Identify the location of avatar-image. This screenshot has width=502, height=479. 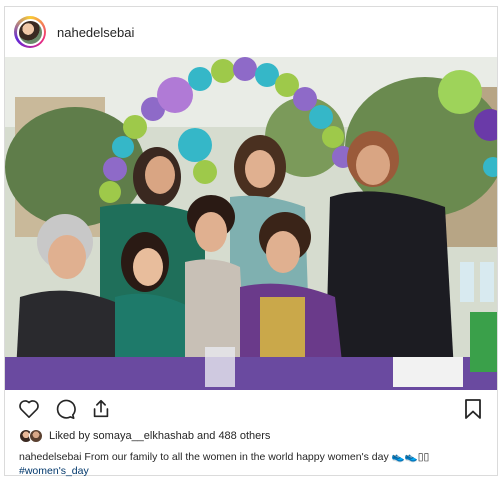
(30, 32).